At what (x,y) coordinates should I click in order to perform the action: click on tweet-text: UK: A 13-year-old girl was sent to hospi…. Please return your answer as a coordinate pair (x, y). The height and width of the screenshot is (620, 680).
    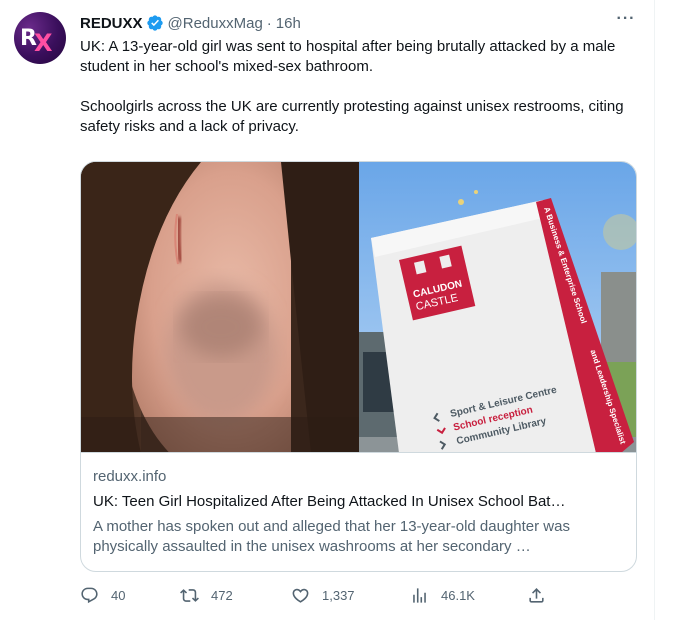
    Looking at the image, I should click on (358, 87).